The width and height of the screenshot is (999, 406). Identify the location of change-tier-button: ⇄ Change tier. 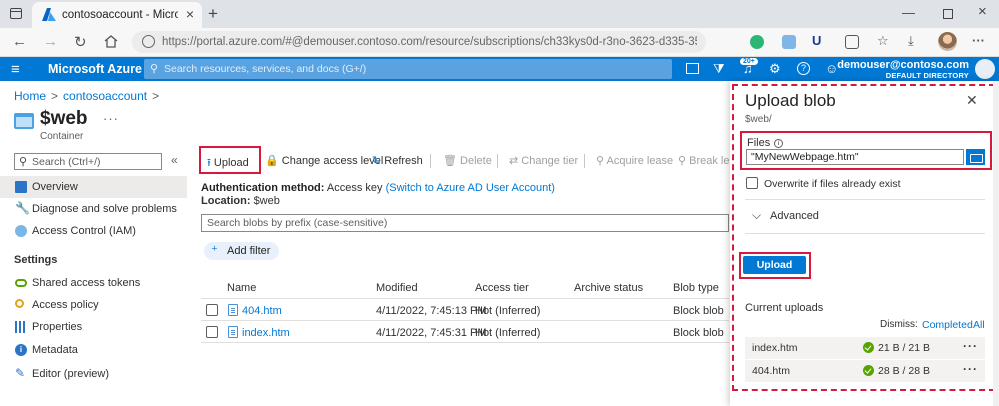
(543, 162).